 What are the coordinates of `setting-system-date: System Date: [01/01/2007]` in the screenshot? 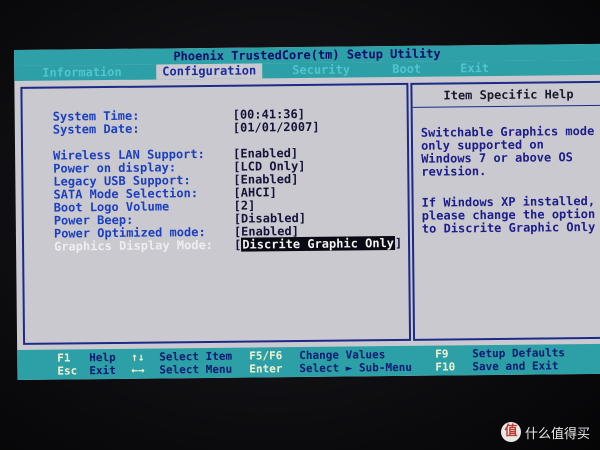 It's located at (215, 128).